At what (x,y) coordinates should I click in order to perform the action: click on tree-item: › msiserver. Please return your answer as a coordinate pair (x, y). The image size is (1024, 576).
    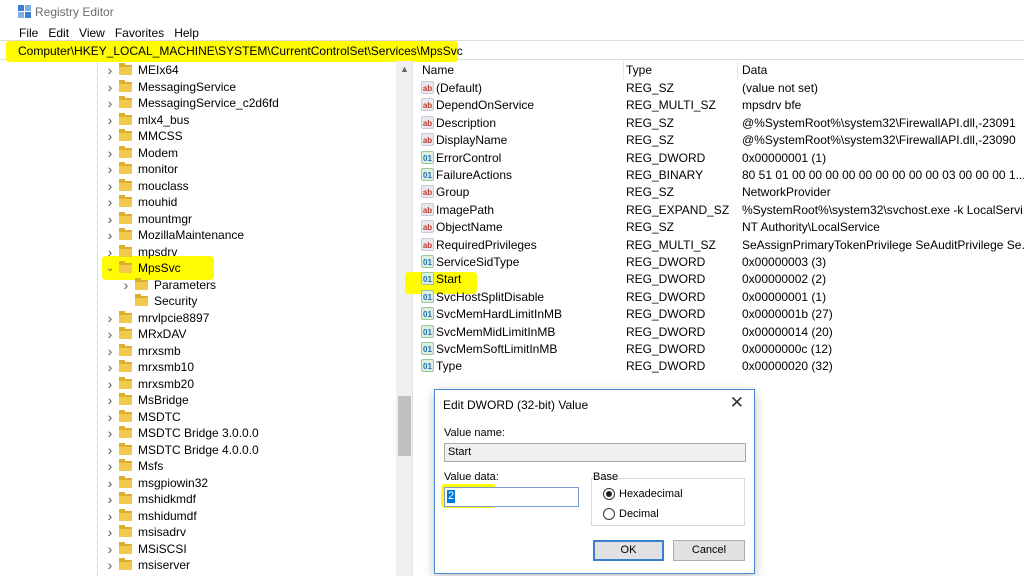
    Looking at the image, I should click on (147, 565).